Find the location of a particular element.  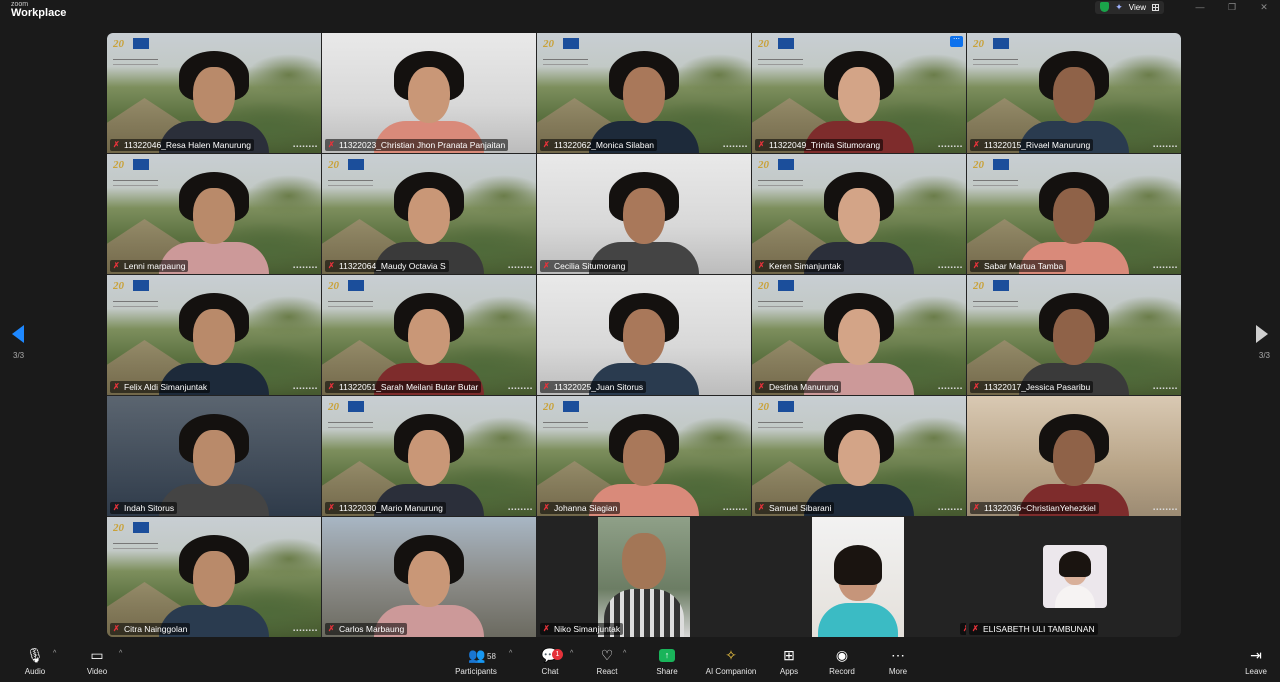

video-tile: 20 ✗ 11322062_Monica Silaban ▪▪▪▪▪▪▪▪ is located at coordinates (644, 93).